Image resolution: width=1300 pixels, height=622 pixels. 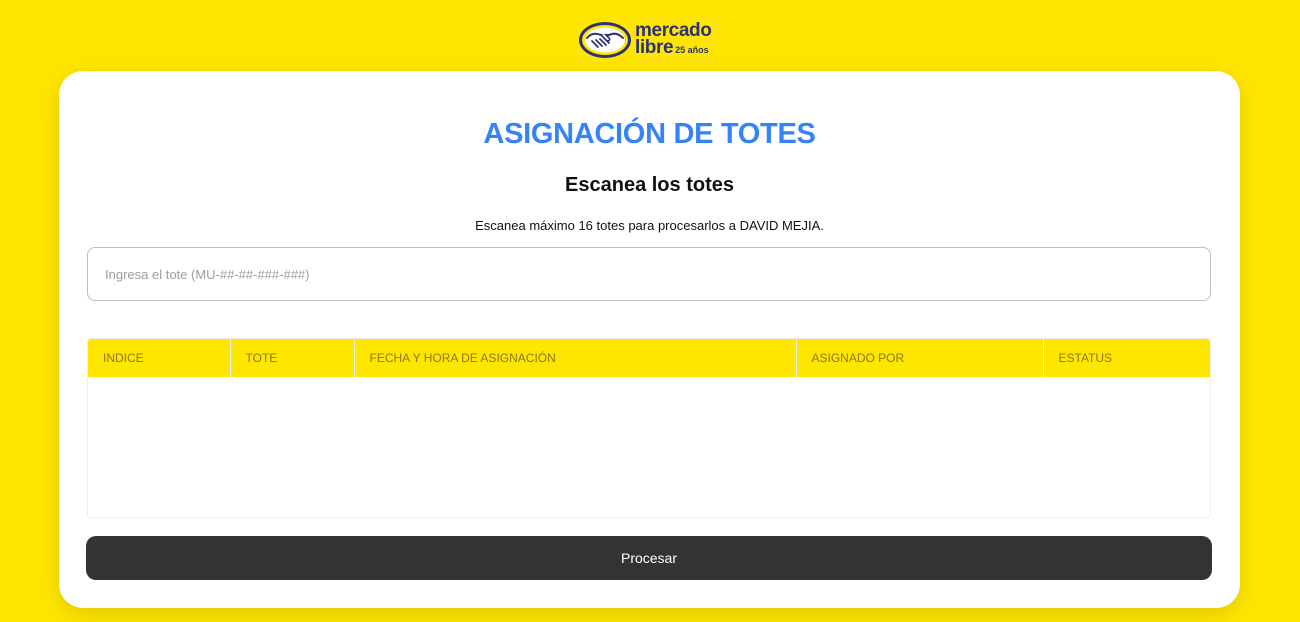 What do you see at coordinates (649, 185) in the screenshot?
I see `page-subtitle: Escanea los totes` at bounding box center [649, 185].